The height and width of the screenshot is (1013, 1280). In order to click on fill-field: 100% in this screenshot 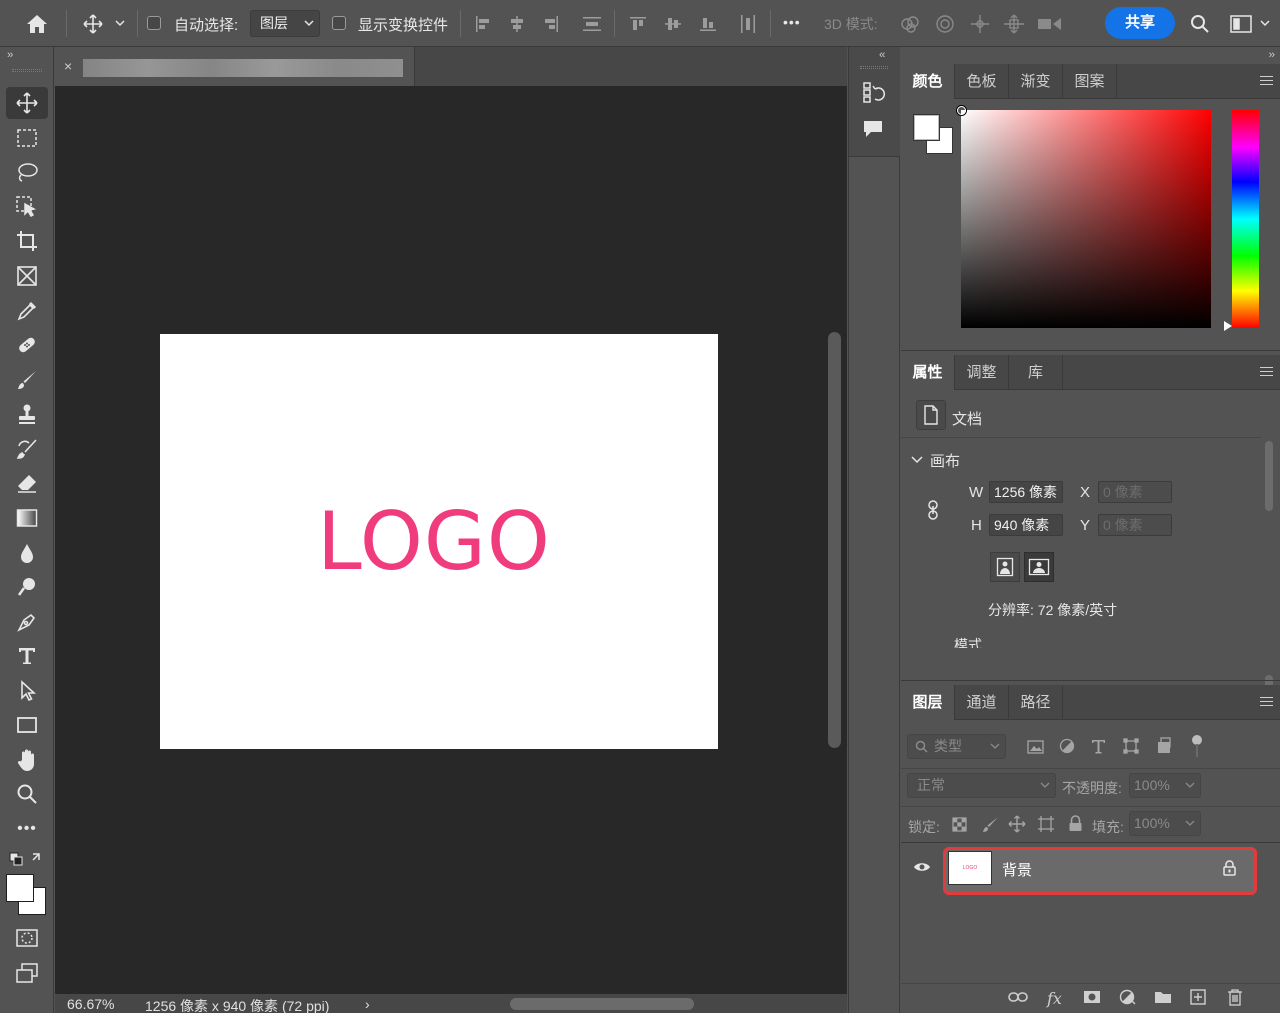, I will do `click(1165, 823)`.